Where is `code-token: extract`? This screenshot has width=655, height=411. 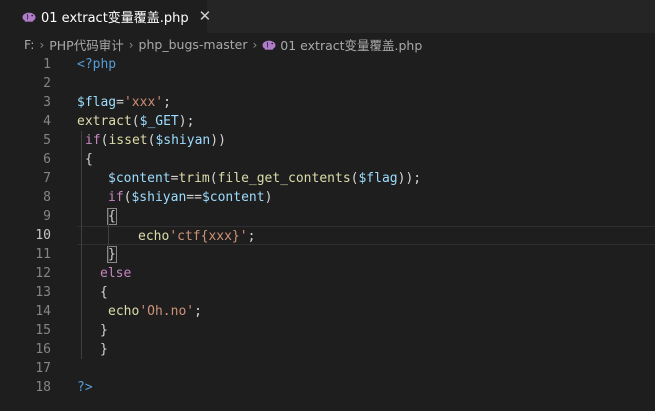
code-token: extract is located at coordinates (104, 121).